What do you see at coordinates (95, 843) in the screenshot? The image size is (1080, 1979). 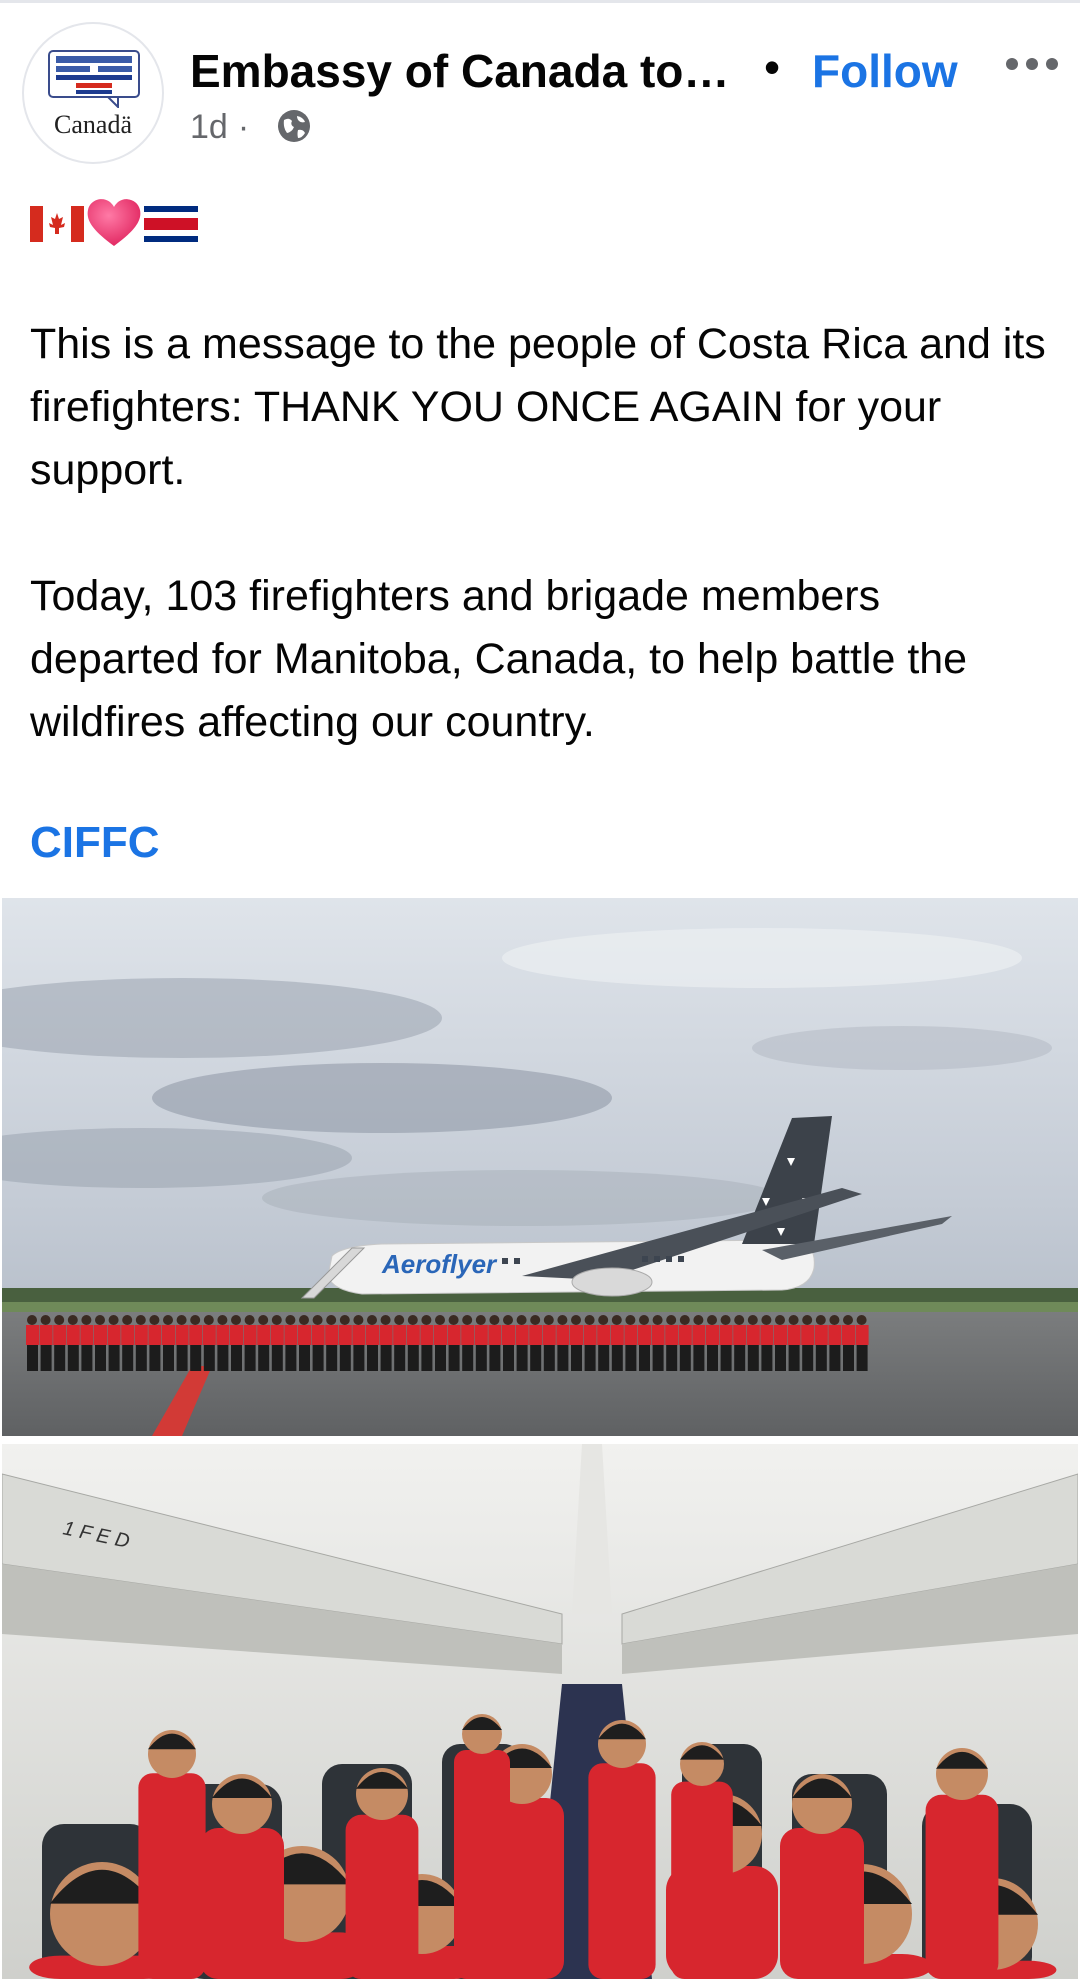 I see `hashtag-ciffc-link: CIFFC` at bounding box center [95, 843].